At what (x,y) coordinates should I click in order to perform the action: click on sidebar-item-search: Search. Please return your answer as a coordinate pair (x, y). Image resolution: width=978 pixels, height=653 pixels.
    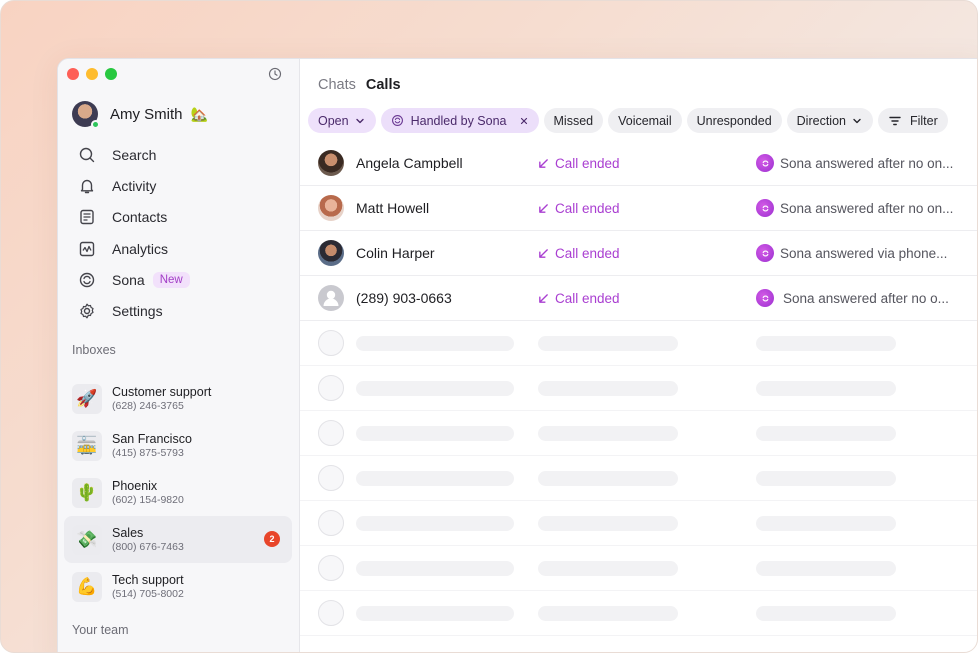
    Looking at the image, I should click on (182, 154).